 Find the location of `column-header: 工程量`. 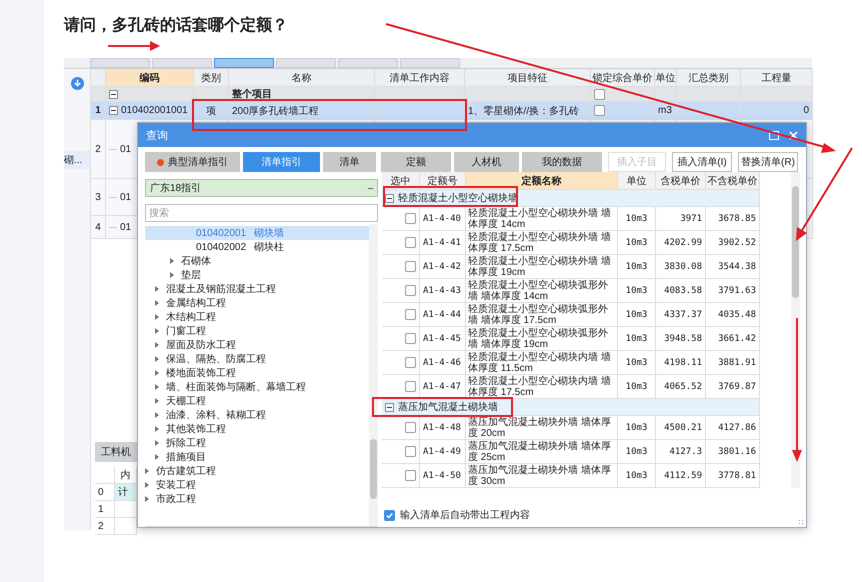

column-header: 工程量 is located at coordinates (777, 78).